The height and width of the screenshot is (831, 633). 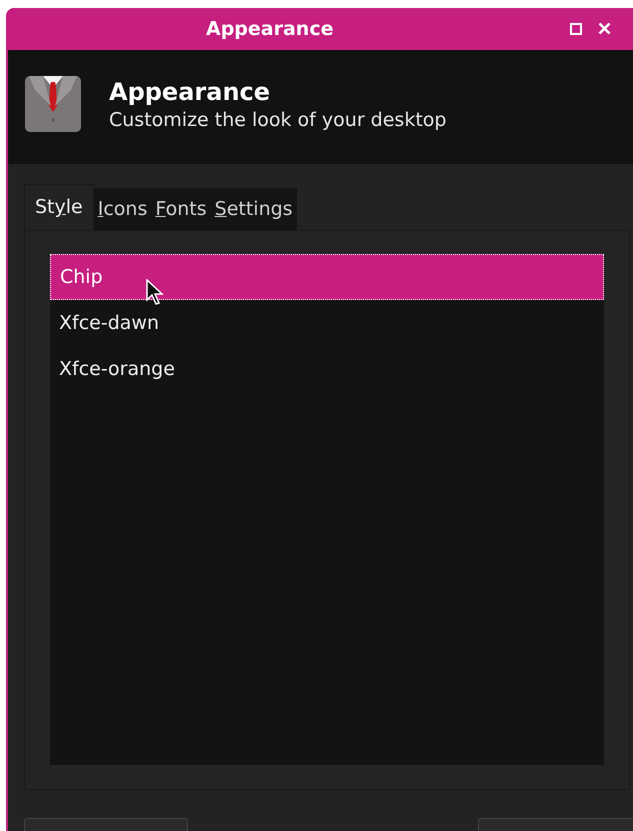 I want to click on list-item: Xfce-dawn, so click(x=327, y=323).